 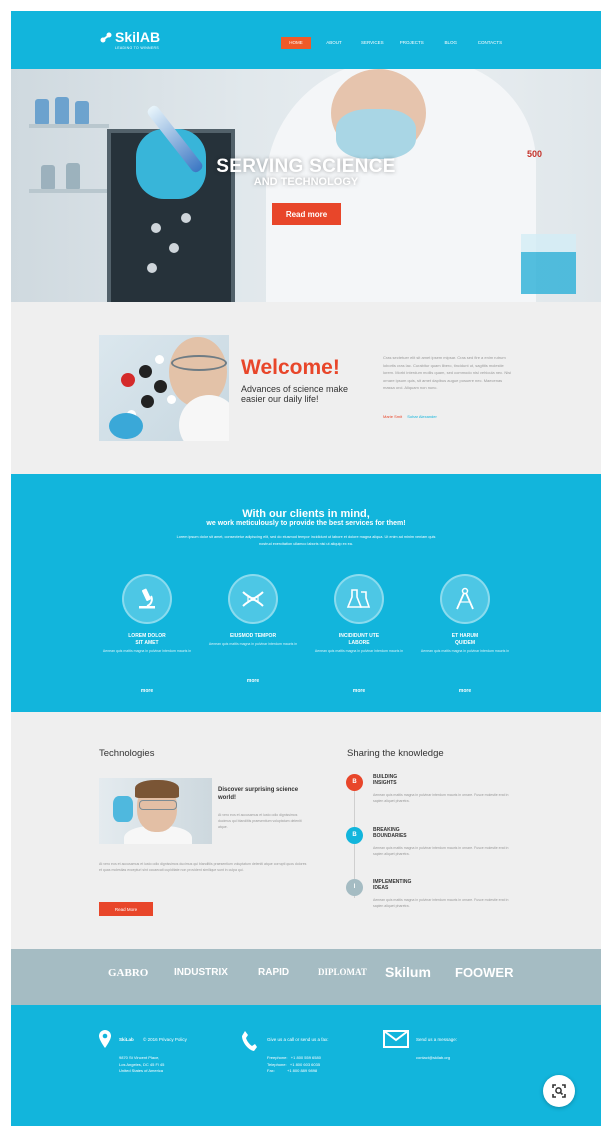 I want to click on scientist-hair, so click(x=157, y=789).